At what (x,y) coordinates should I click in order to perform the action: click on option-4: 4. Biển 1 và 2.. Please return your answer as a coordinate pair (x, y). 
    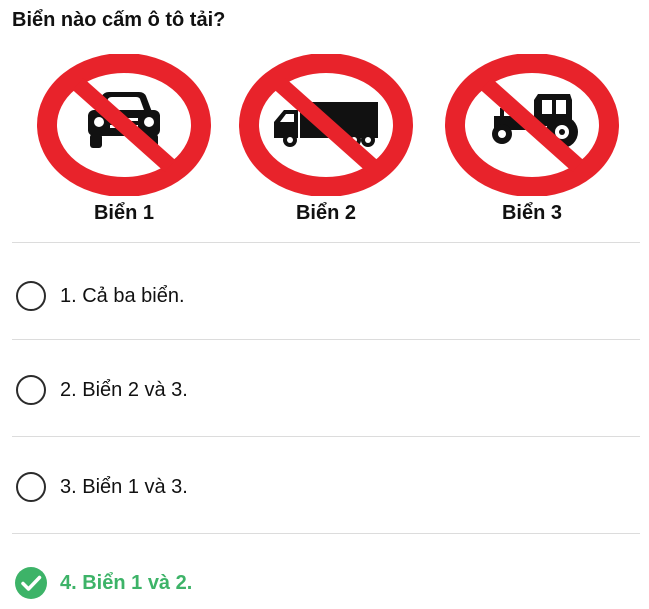
    Looking at the image, I should click on (326, 583).